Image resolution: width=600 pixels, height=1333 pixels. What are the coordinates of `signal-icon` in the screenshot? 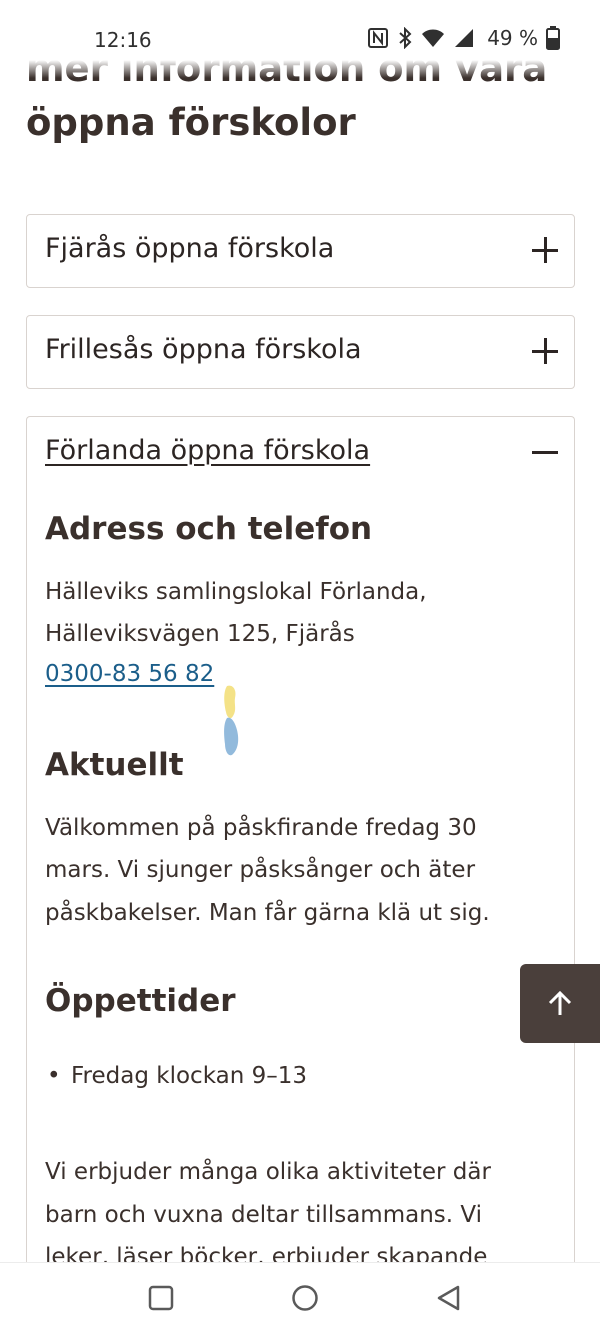 It's located at (464, 38).